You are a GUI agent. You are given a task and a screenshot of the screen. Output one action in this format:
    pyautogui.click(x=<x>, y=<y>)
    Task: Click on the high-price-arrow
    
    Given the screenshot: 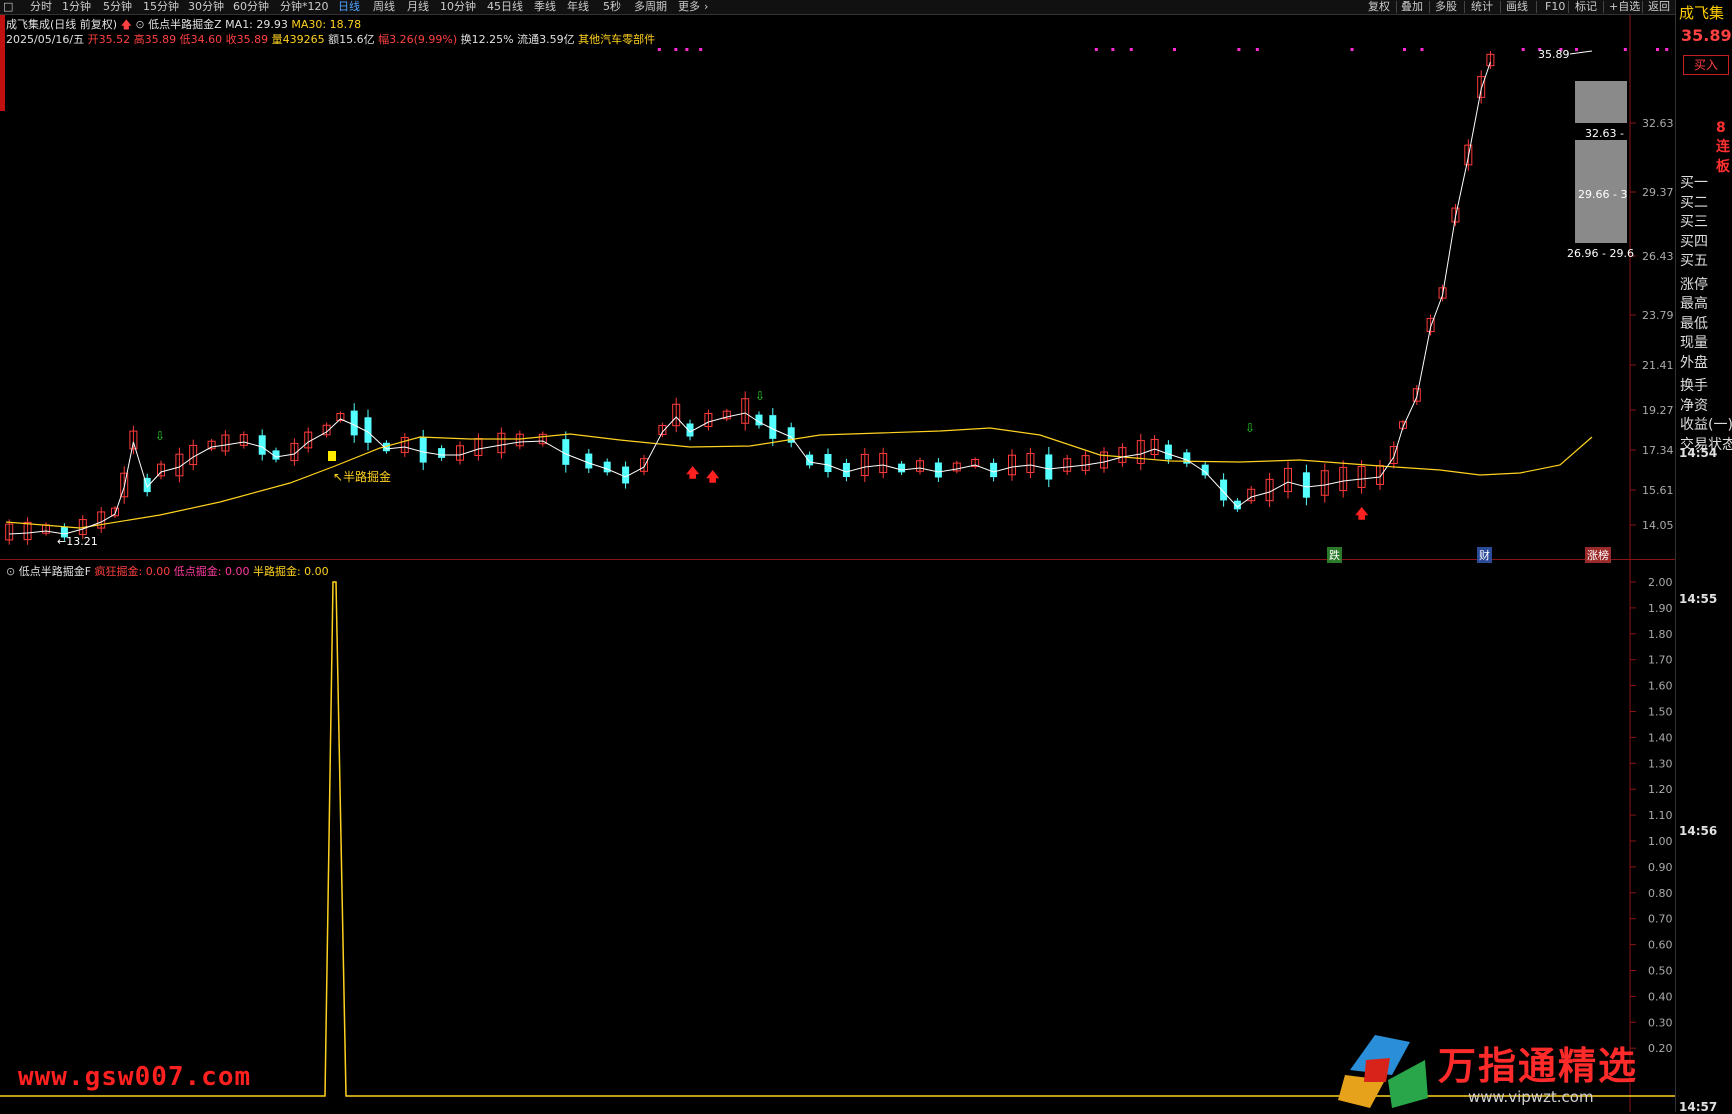 What is the action you would take?
    pyautogui.click(x=1581, y=52)
    